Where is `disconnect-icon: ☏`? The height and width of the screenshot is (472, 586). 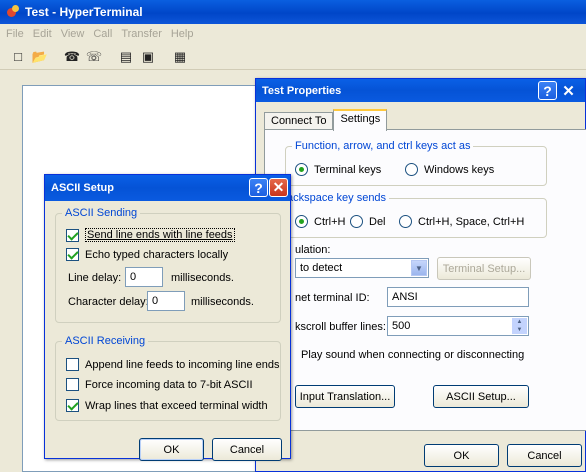 disconnect-icon: ☏ is located at coordinates (94, 57).